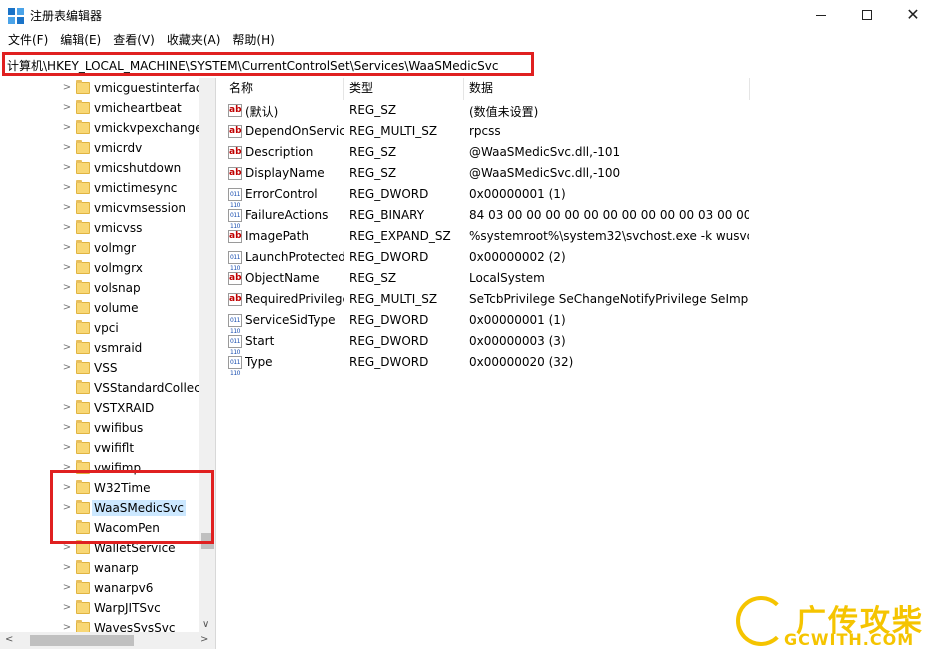 The width and height of the screenshot is (936, 649). I want to click on value-name: ErrorControl, so click(281, 194).